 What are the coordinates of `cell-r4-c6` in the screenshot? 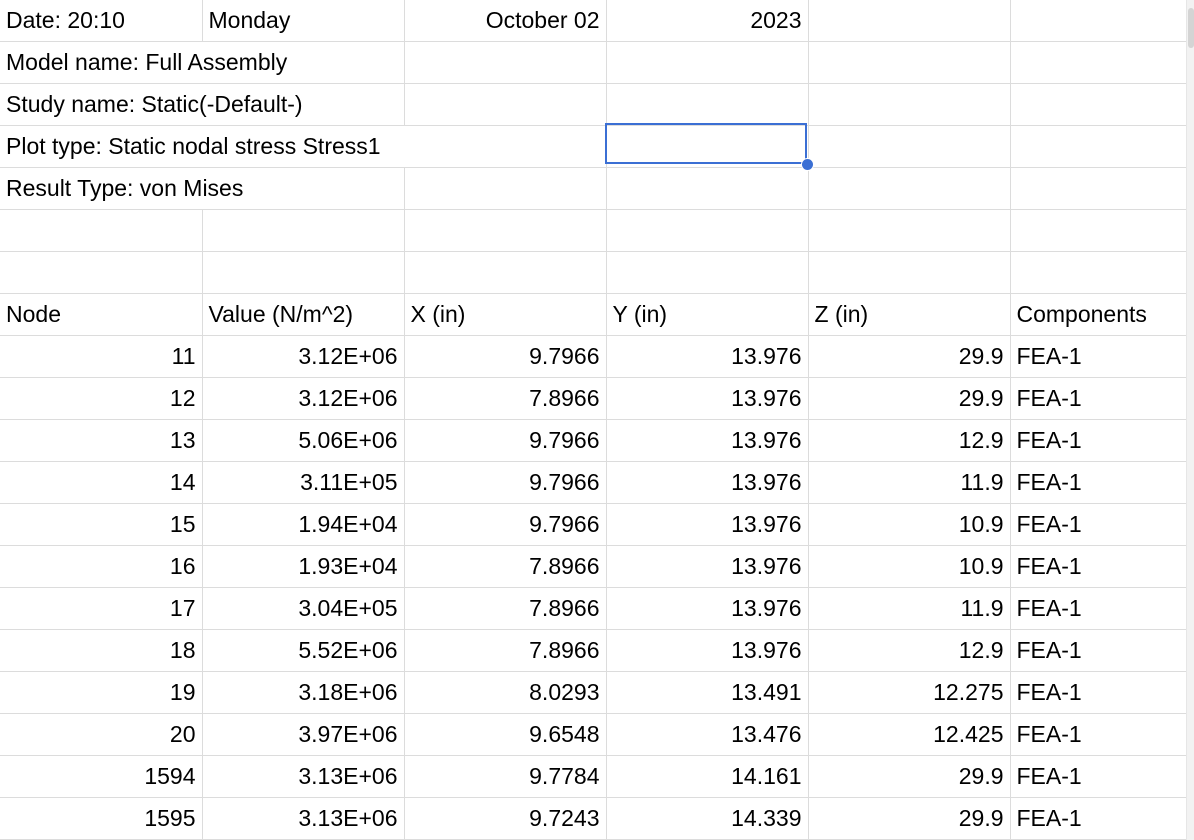 It's located at (1098, 146).